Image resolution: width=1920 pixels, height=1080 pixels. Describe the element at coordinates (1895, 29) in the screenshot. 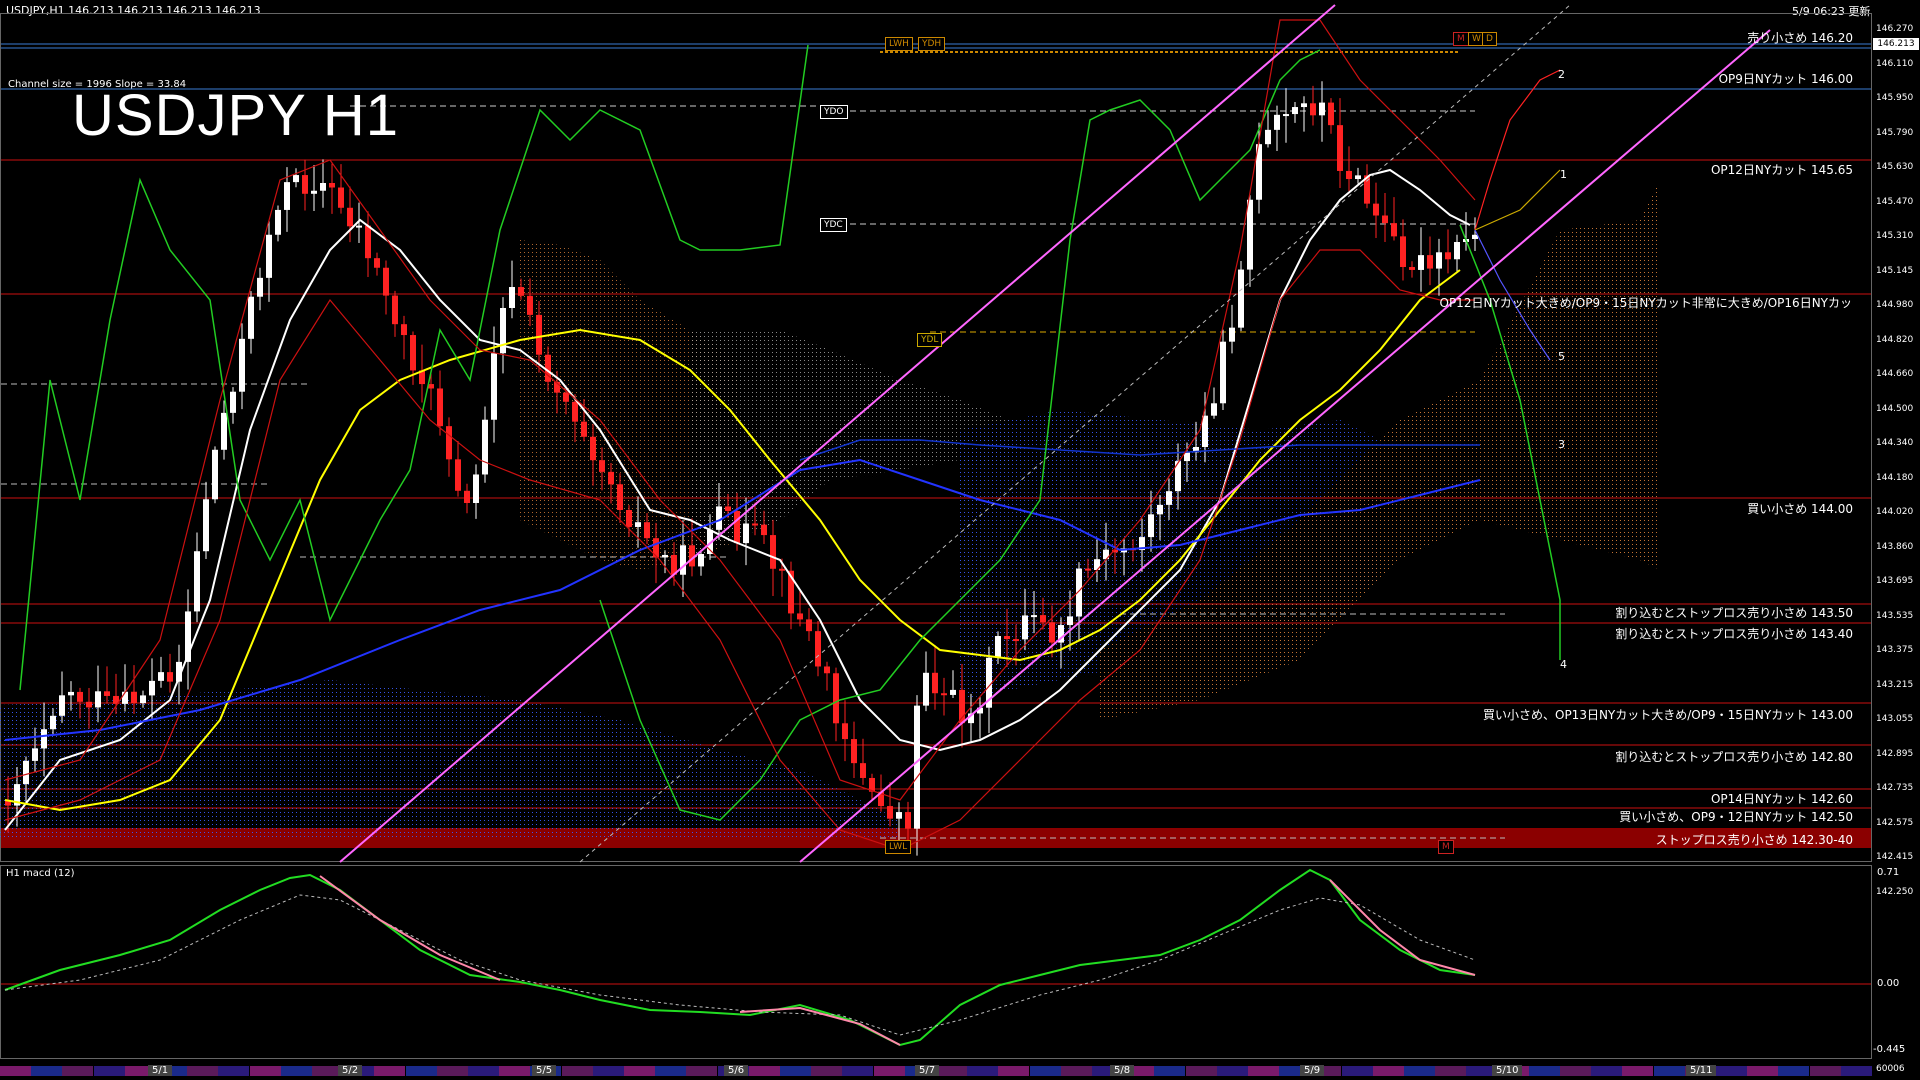

I see `price-scale-label: 146.270` at that location.